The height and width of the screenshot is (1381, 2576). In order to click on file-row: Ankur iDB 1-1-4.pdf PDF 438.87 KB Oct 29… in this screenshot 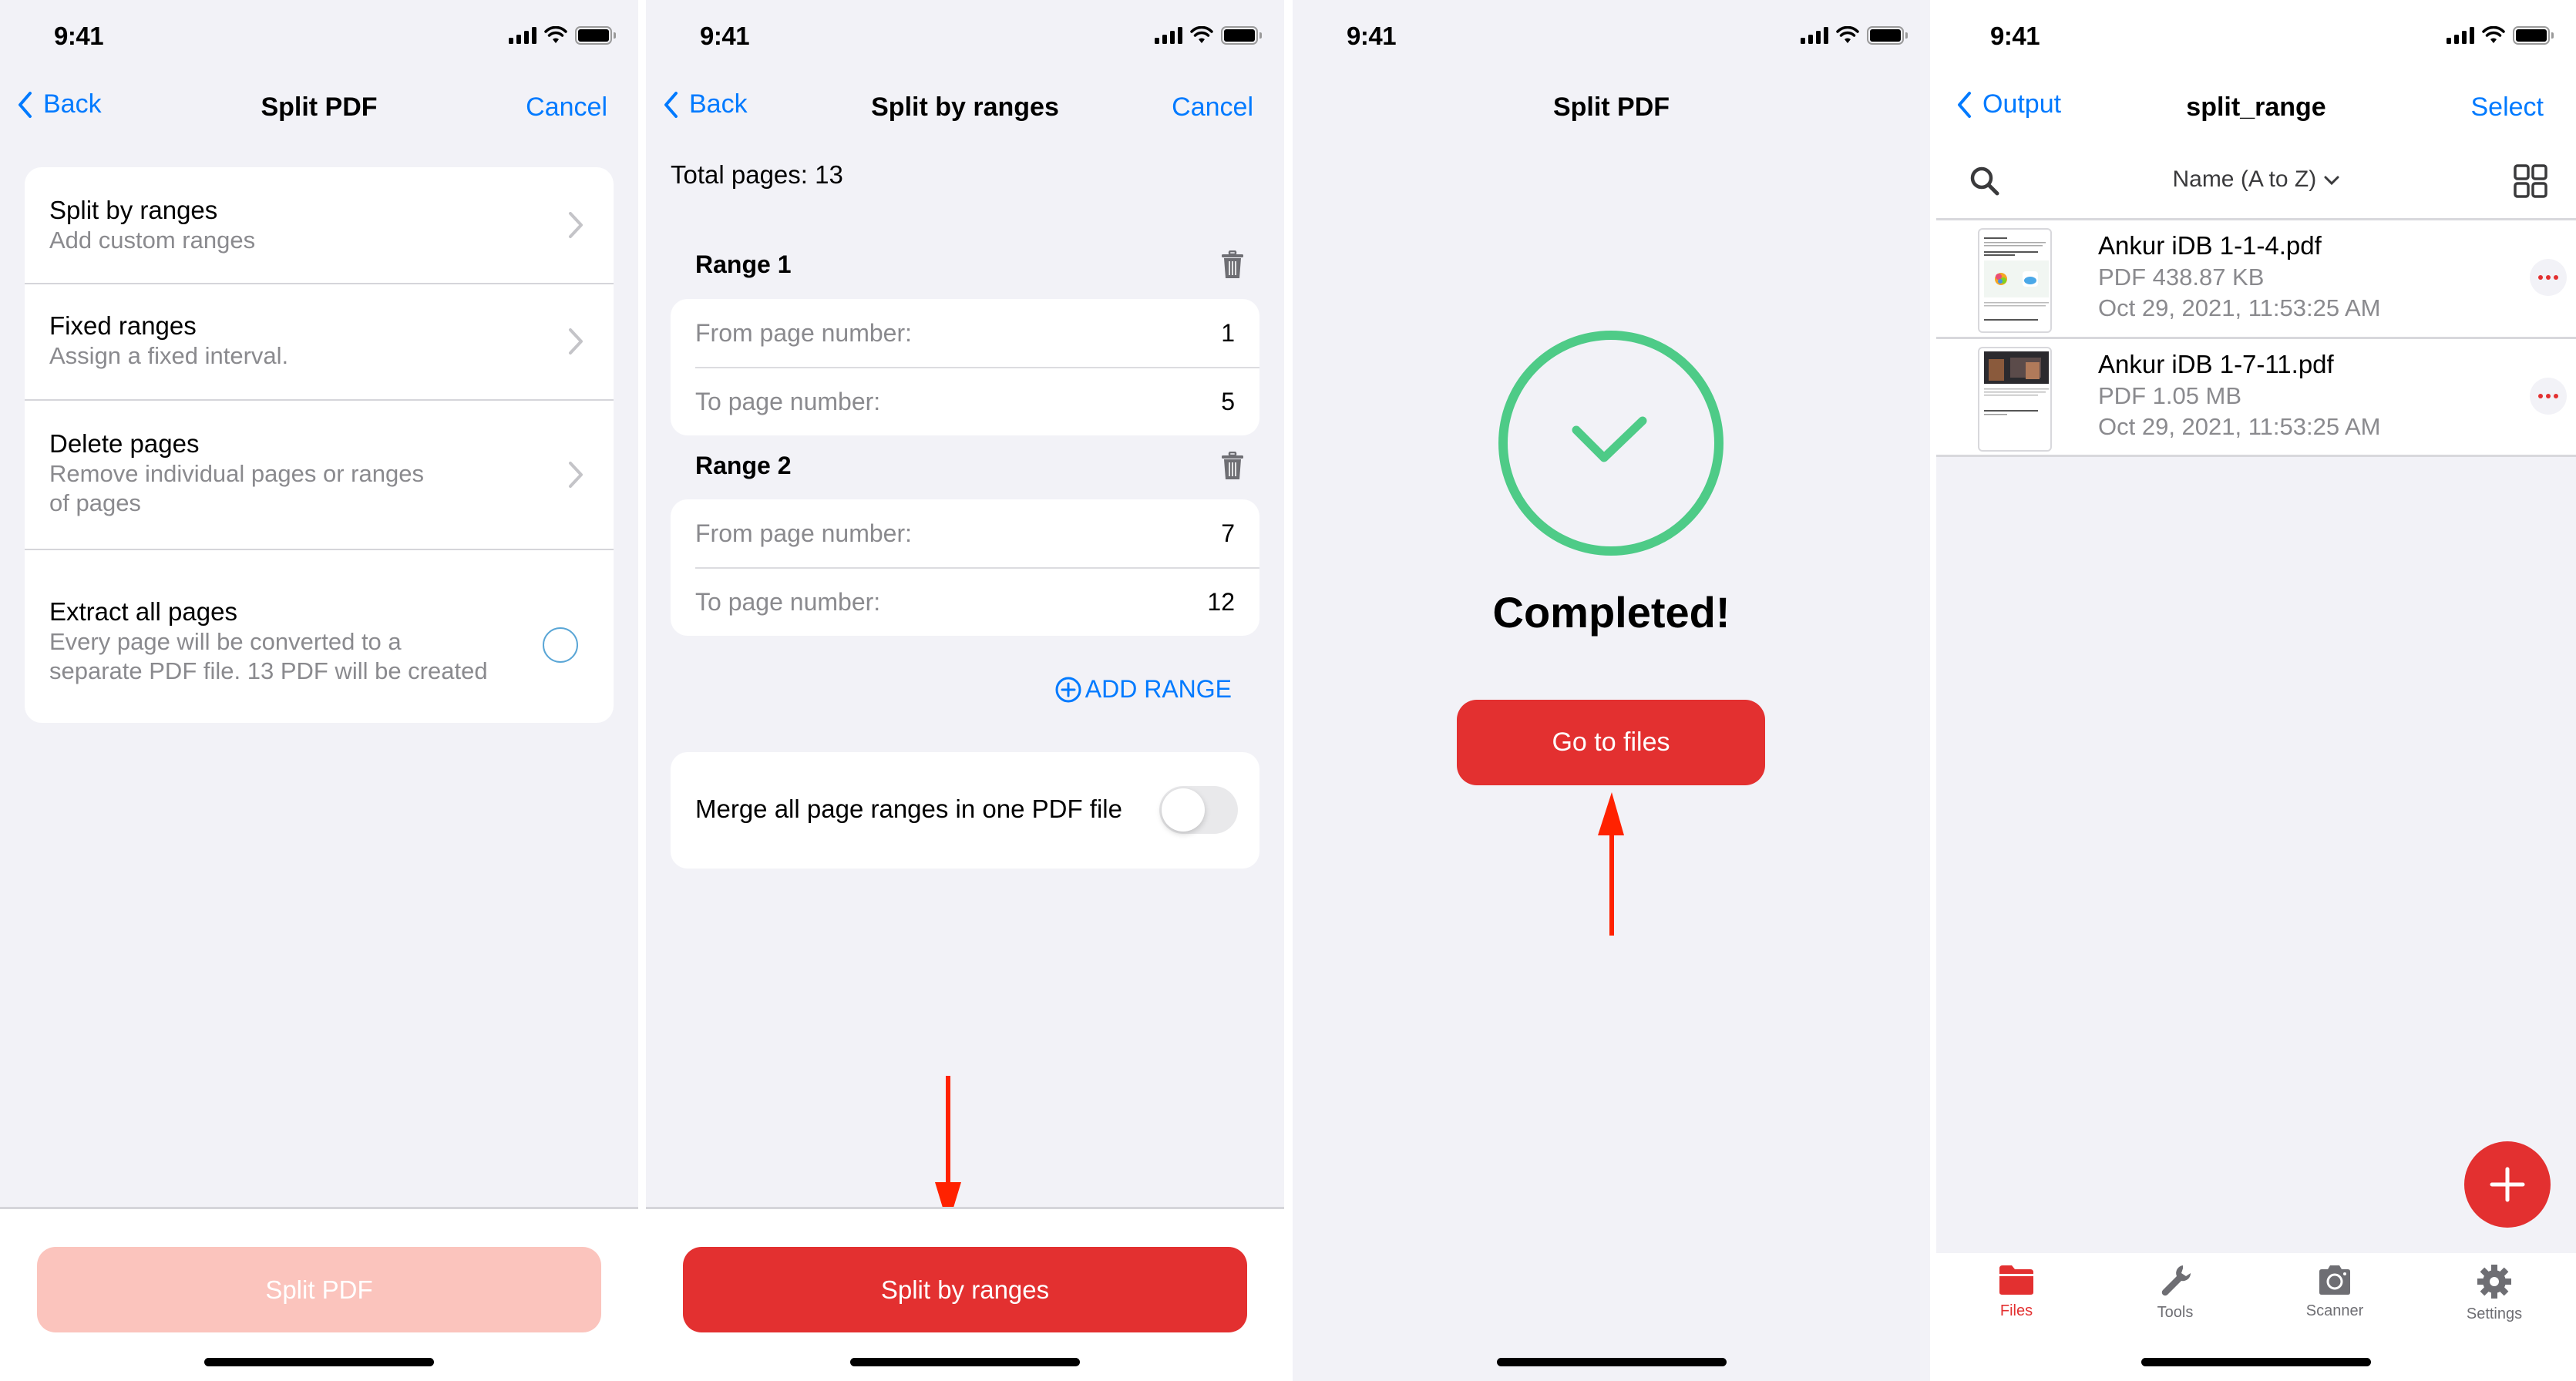, I will do `click(2256, 279)`.